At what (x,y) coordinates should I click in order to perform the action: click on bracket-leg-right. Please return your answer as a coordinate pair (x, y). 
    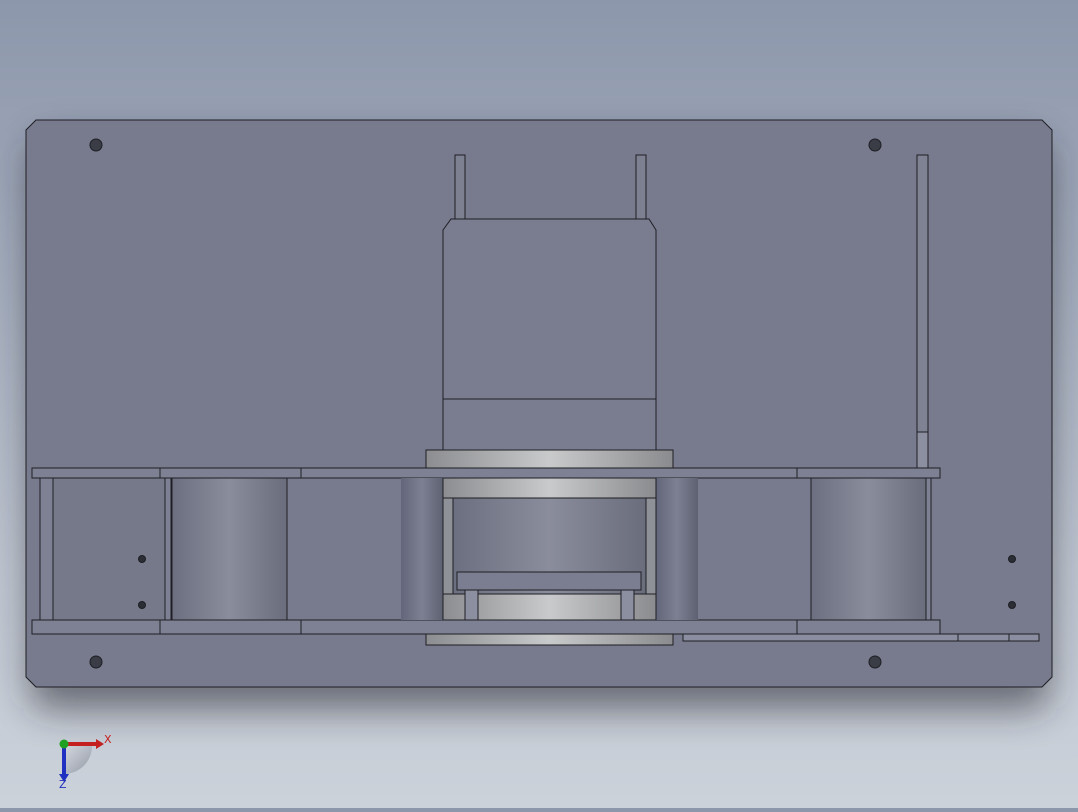
    Looking at the image, I should click on (627, 605).